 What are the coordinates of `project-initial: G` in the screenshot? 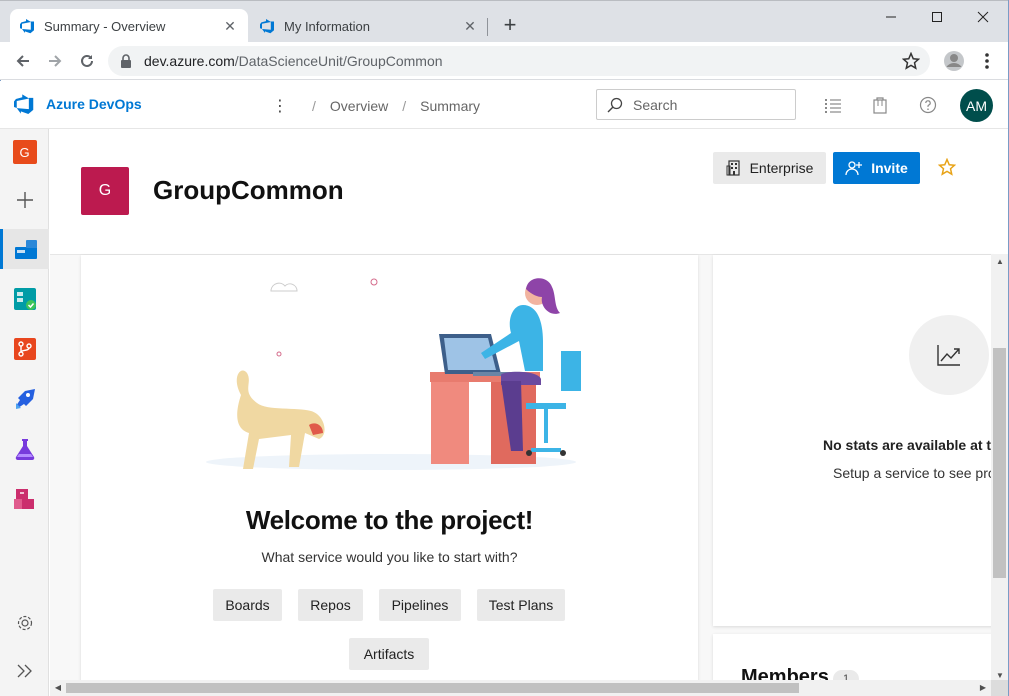 It's located at (24, 152).